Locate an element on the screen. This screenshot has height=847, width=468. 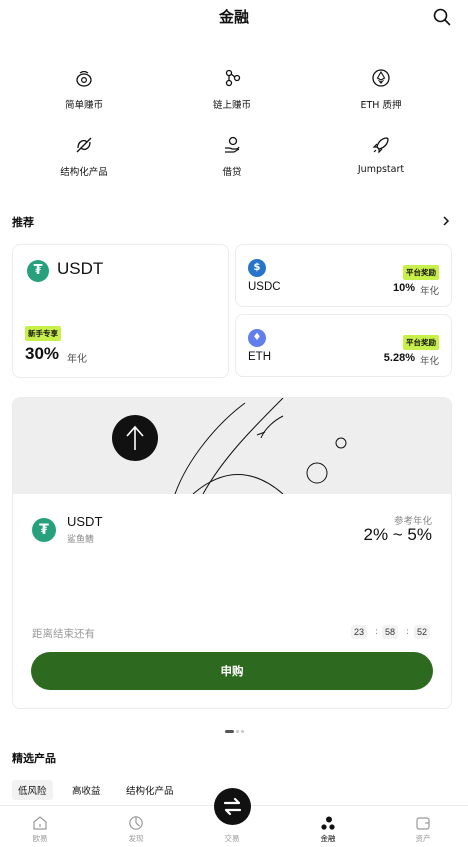
selected-products-title: 精选产品 is located at coordinates (34, 758).